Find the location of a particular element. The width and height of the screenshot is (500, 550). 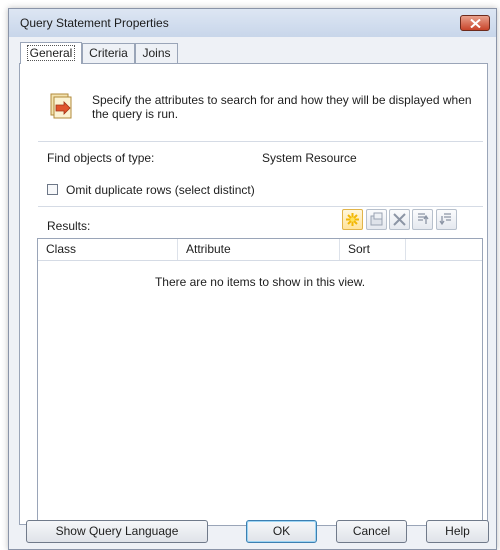

new-button is located at coordinates (352, 219).